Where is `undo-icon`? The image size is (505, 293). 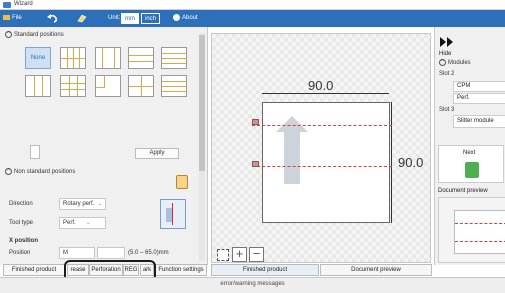 undo-icon is located at coordinates (52, 18).